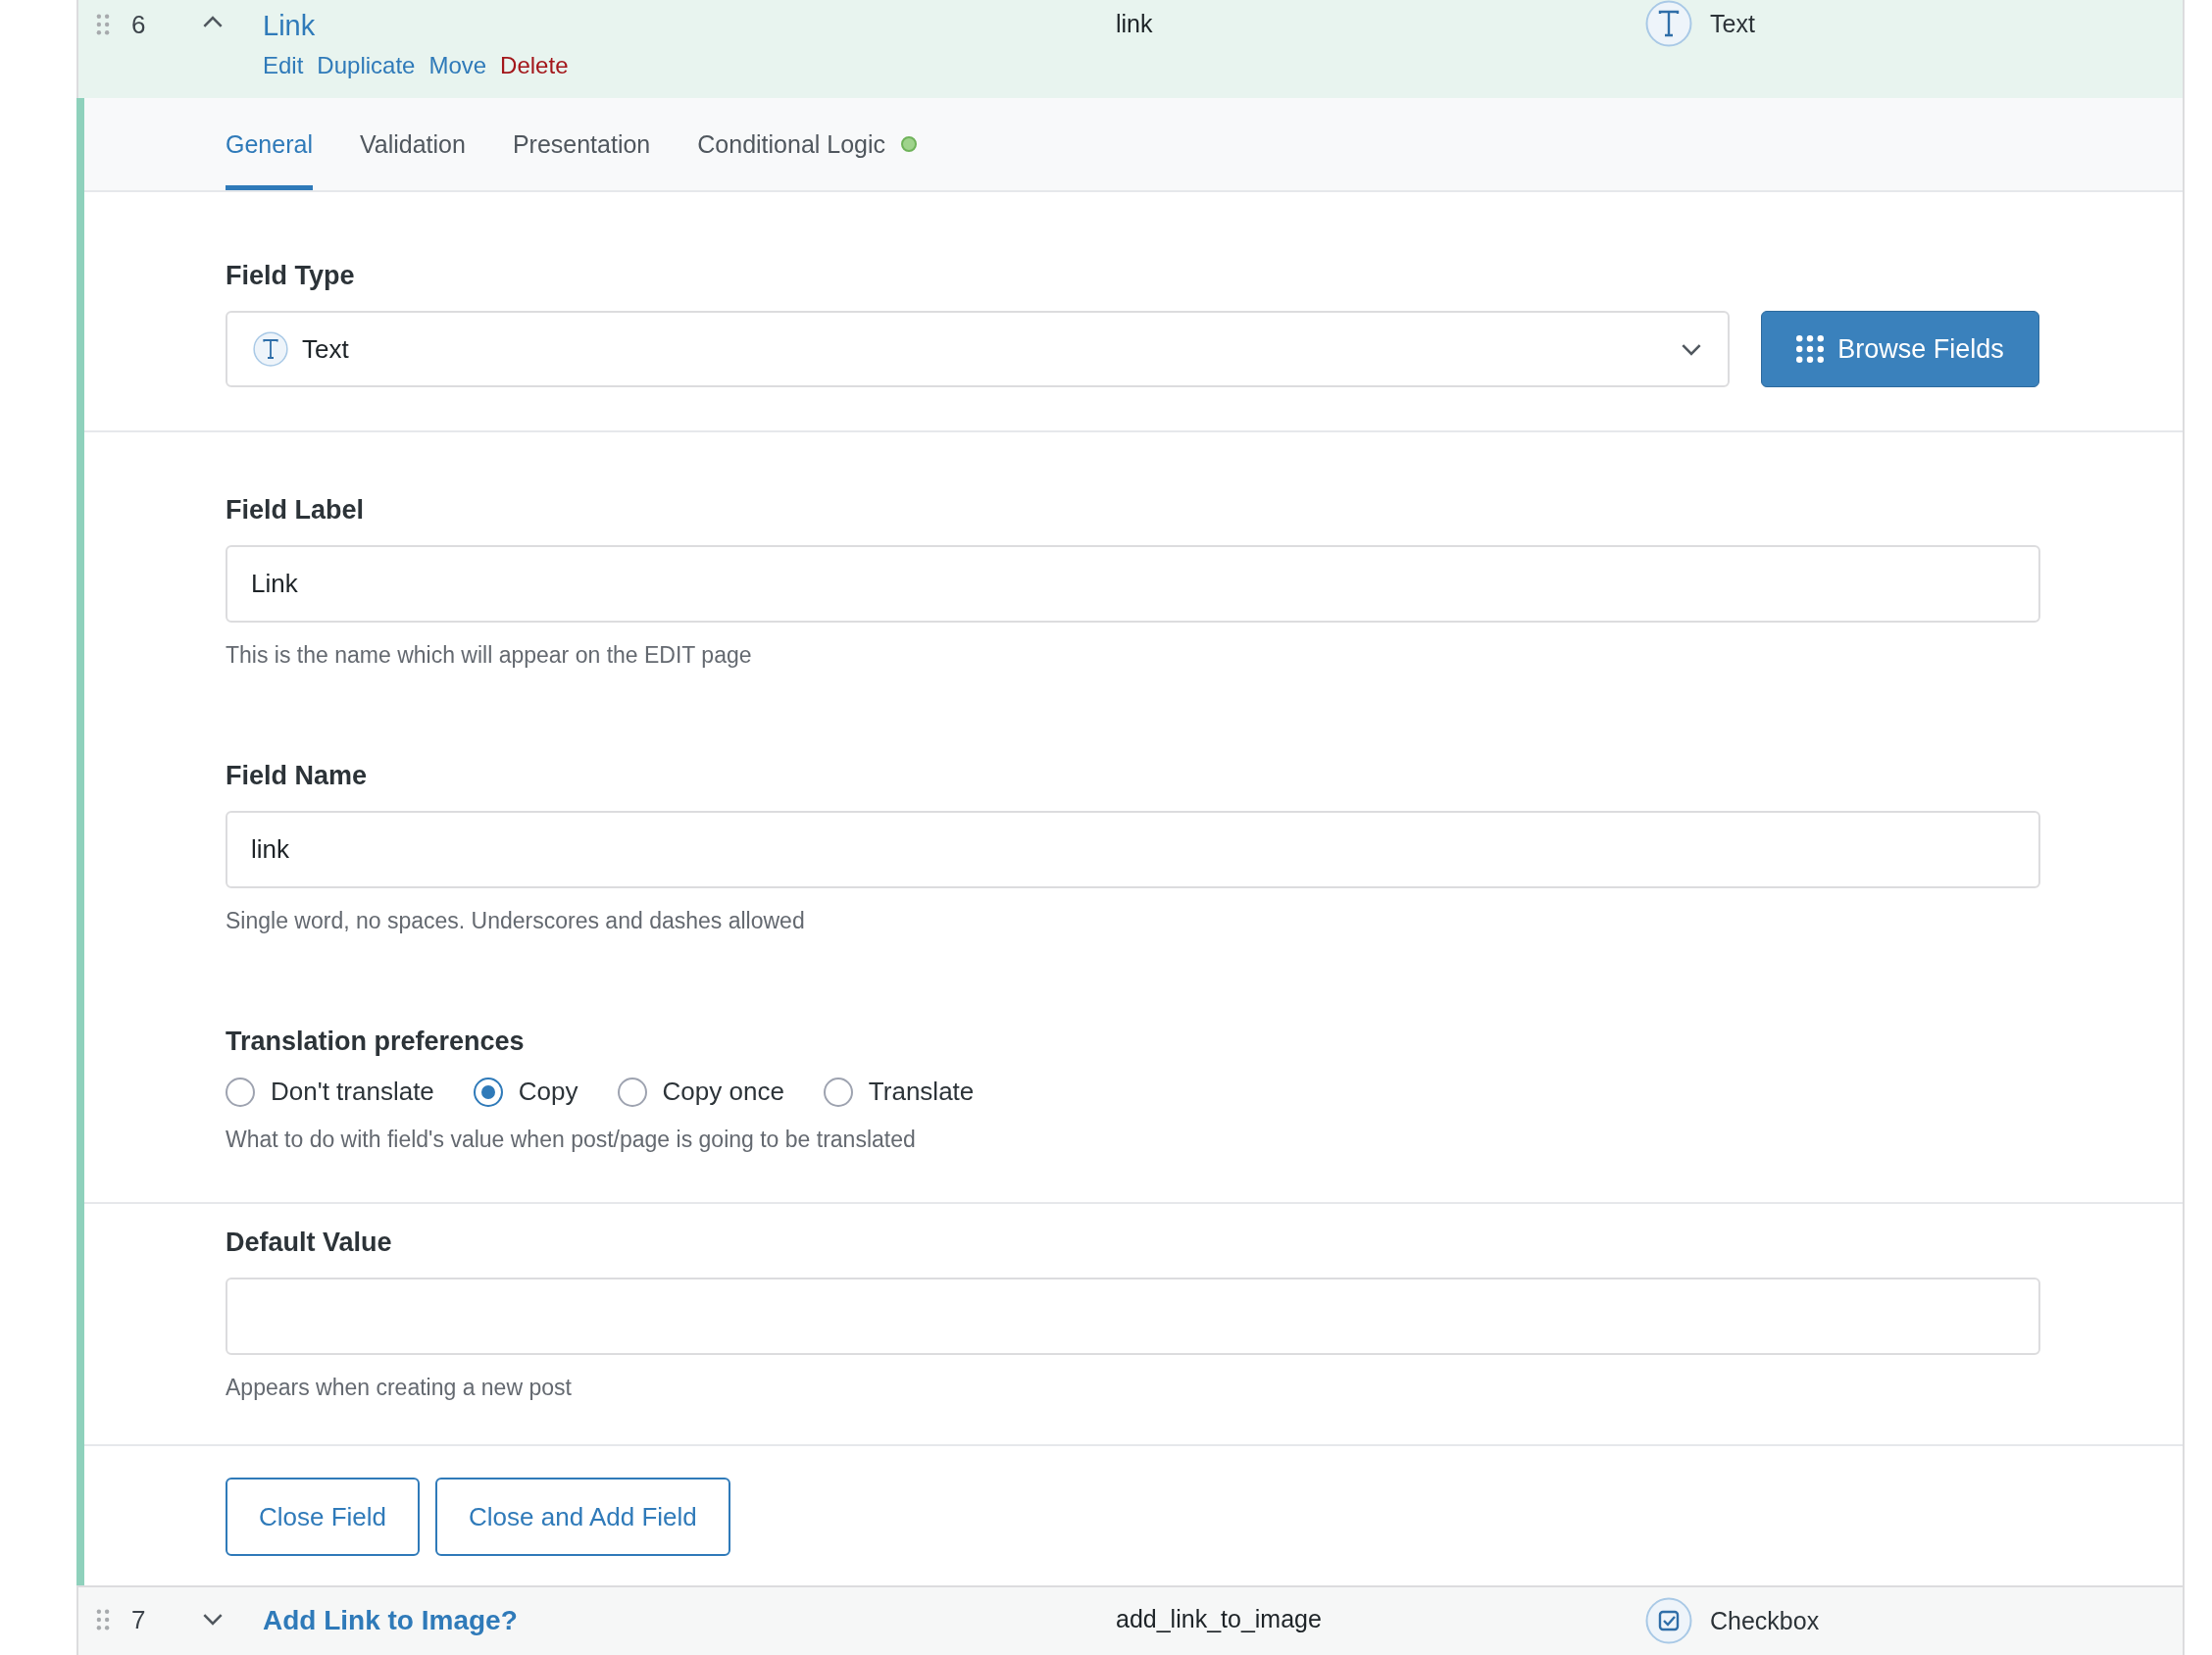  What do you see at coordinates (139, 1620) in the screenshot?
I see `field-number: 7` at bounding box center [139, 1620].